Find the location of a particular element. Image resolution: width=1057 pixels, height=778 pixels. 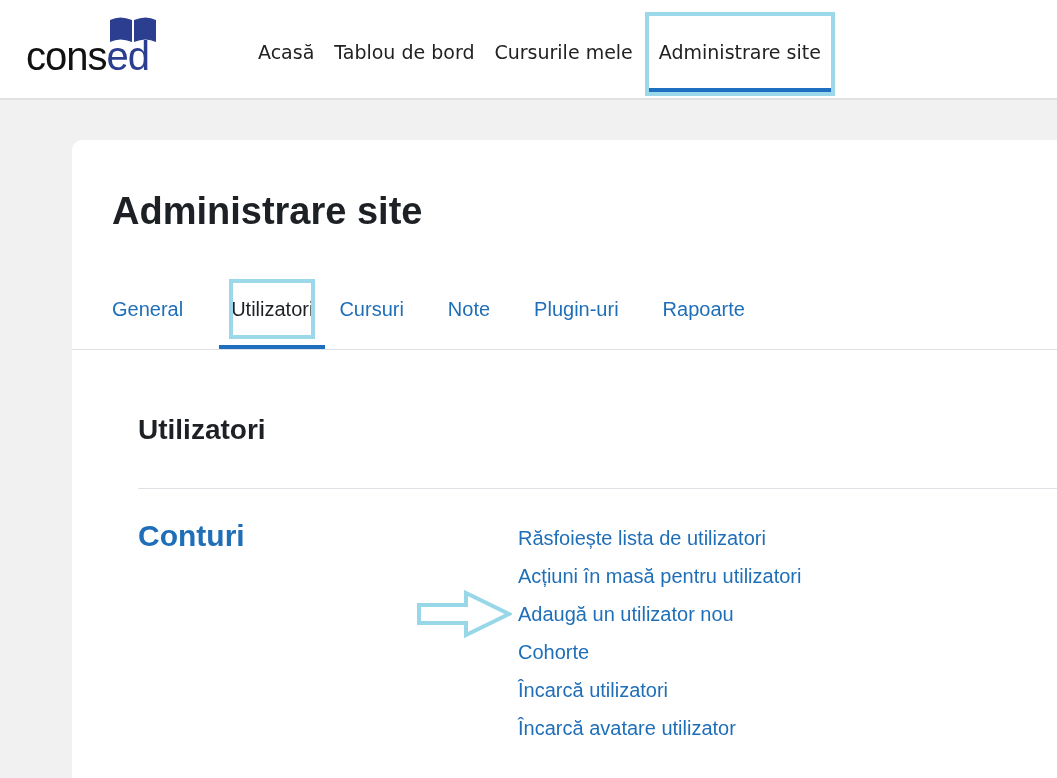

admin-link: Încarcă utilizatori is located at coordinates (593, 690).